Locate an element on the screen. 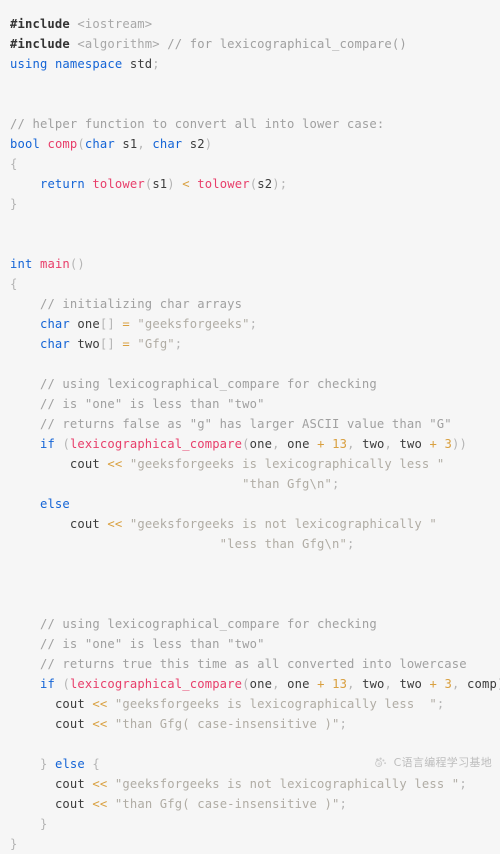 Image resolution: width=500 pixels, height=854 pixels. token-op: = is located at coordinates (126, 344).